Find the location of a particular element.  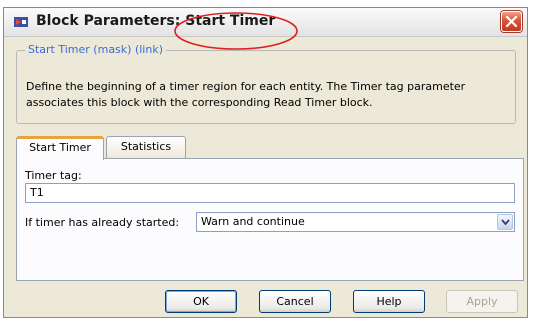

help-button: Help is located at coordinates (389, 301).